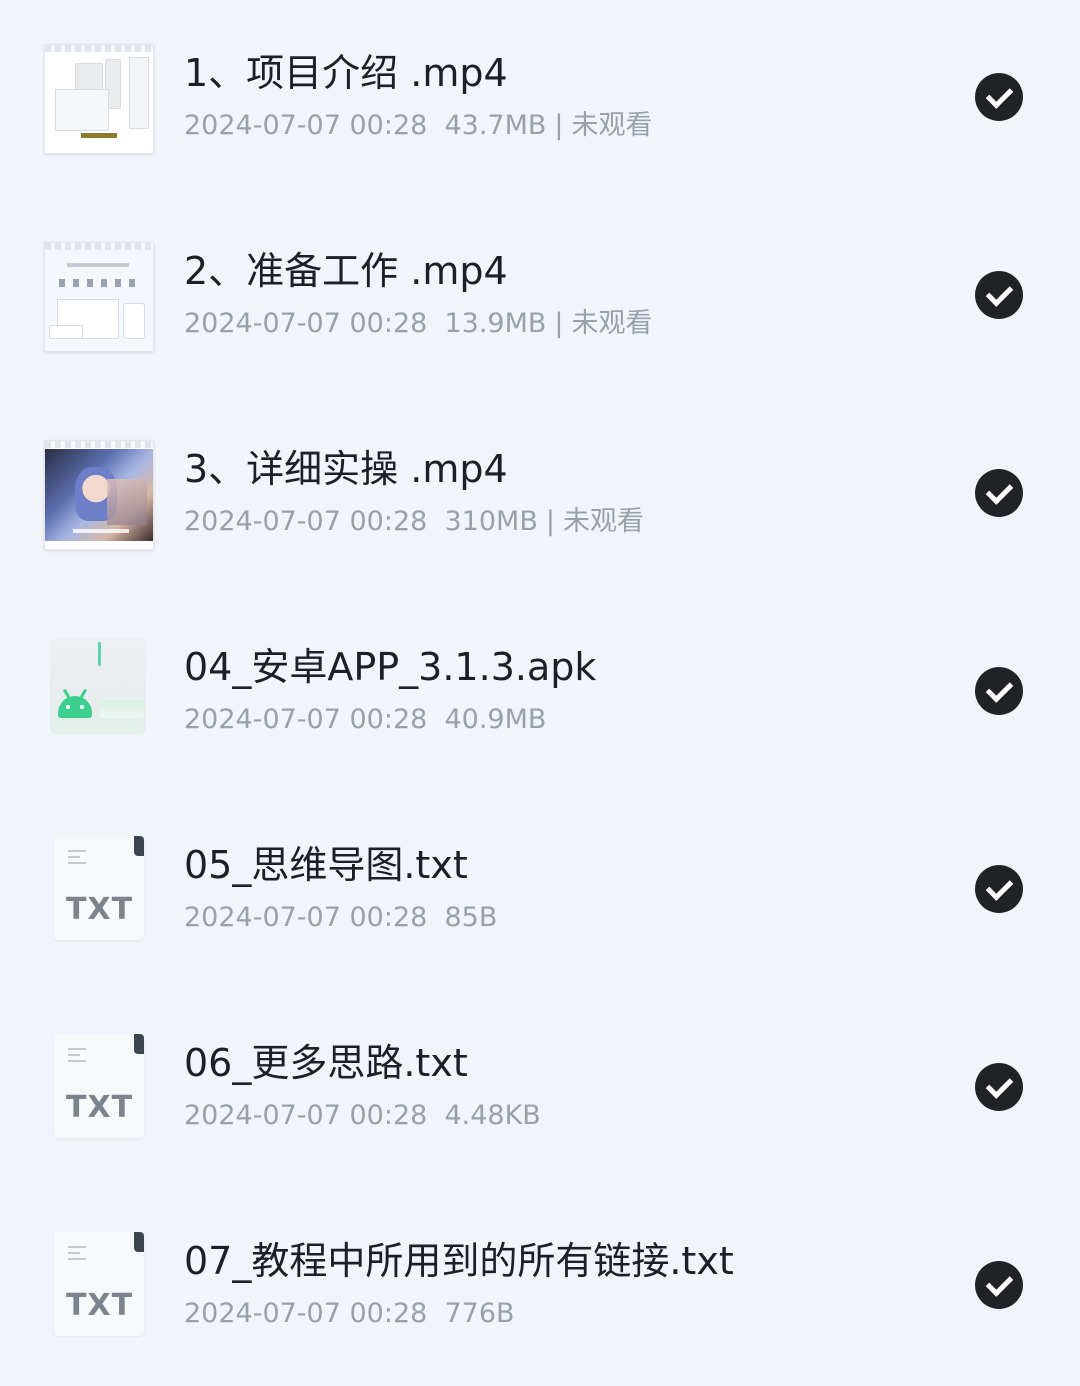 This screenshot has width=1080, height=1386. What do you see at coordinates (471, 917) in the screenshot?
I see `file-size: 85B` at bounding box center [471, 917].